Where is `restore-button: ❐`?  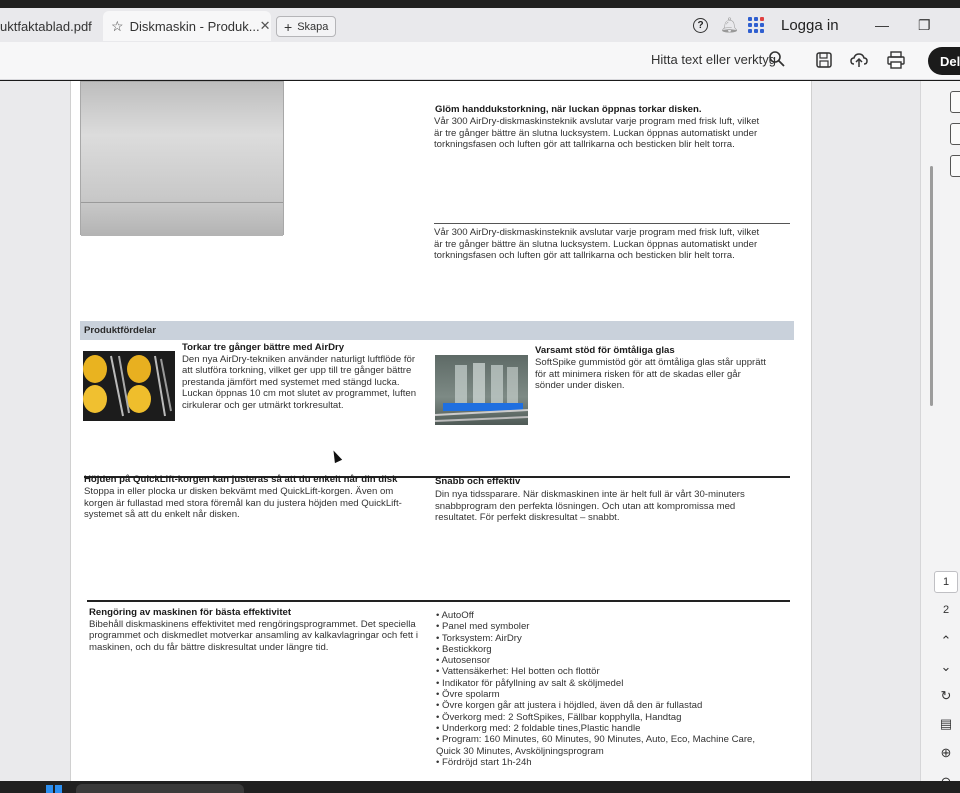 restore-button: ❐ is located at coordinates (924, 25).